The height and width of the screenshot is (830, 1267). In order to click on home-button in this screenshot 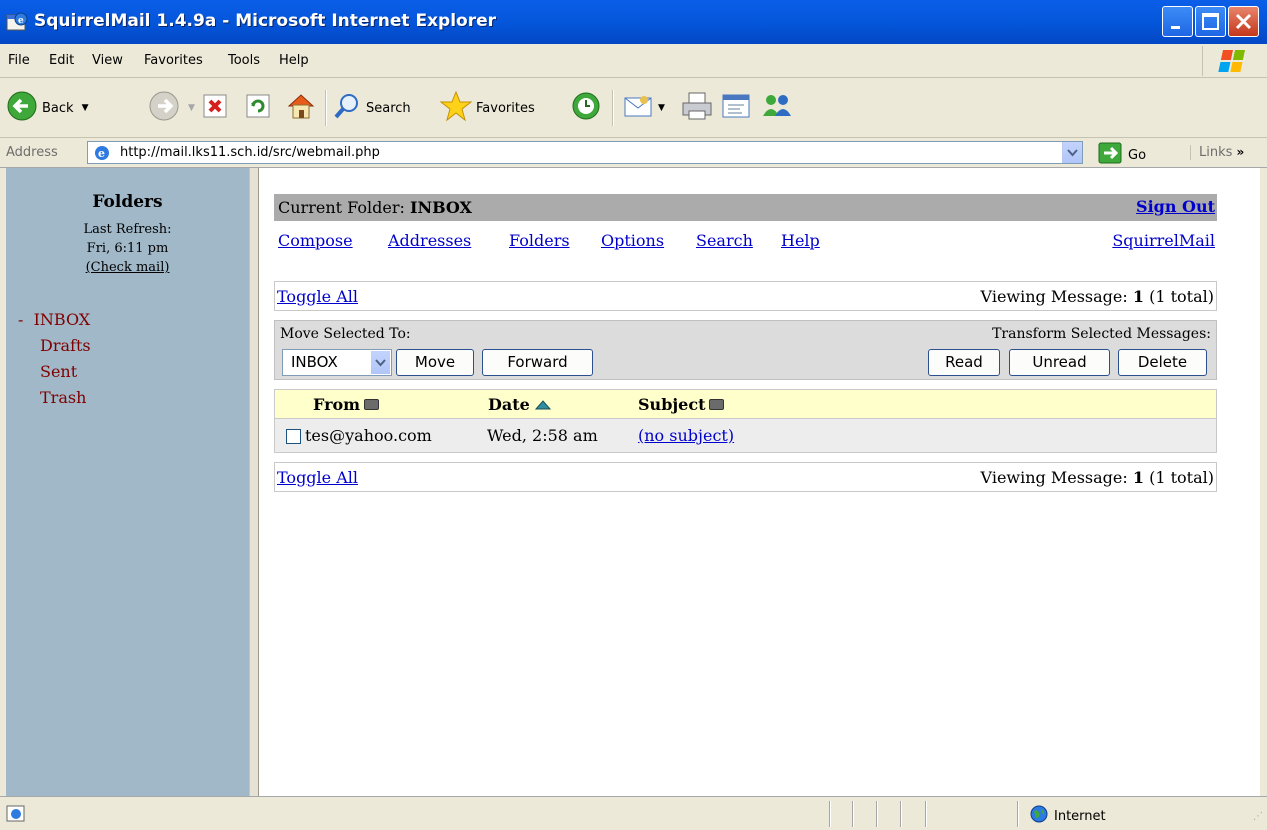, I will do `click(301, 108)`.